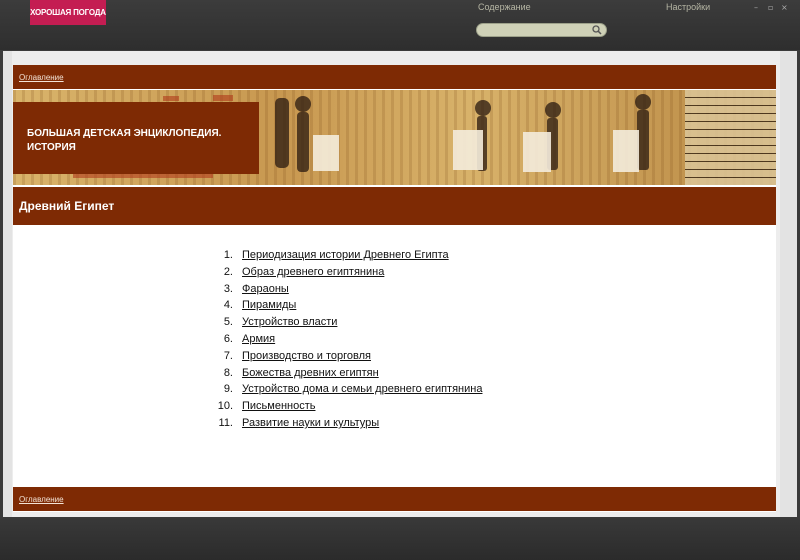  I want to click on list-item: 8. Божества древних египтян, so click(347, 375).